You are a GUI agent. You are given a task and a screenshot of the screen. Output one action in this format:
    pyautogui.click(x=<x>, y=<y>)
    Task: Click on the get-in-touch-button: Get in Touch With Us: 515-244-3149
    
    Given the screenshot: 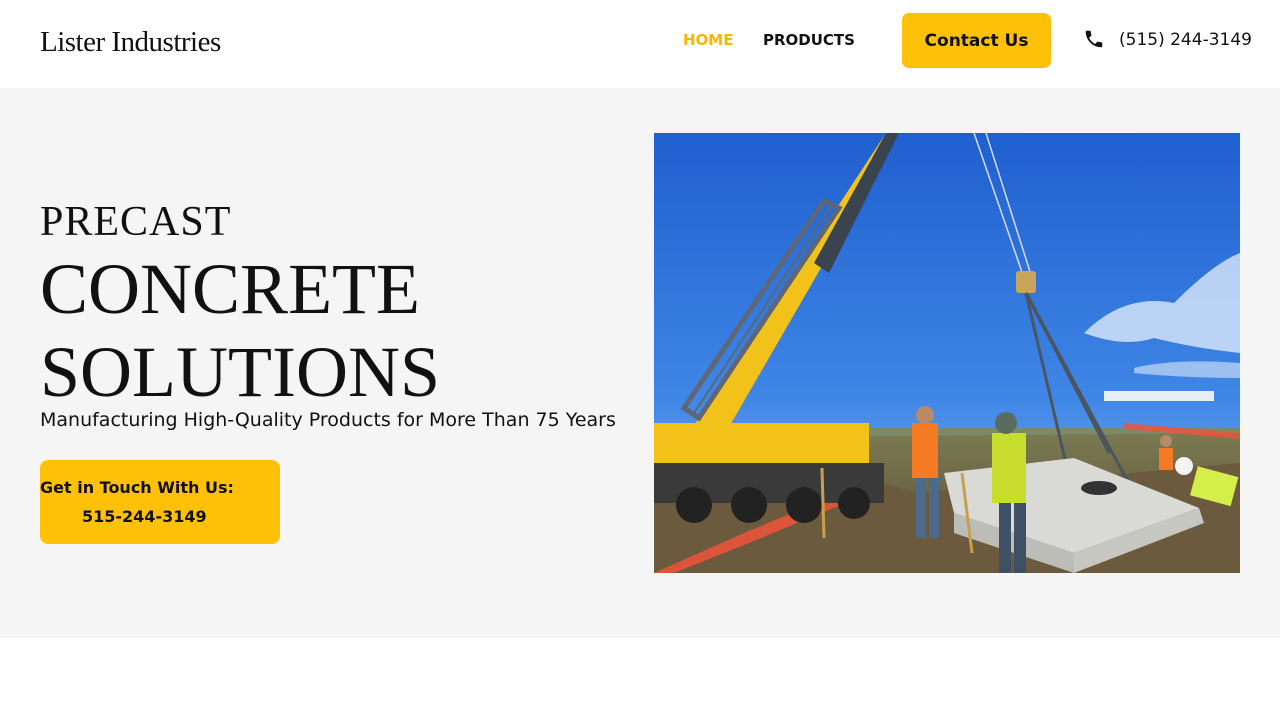 What is the action you would take?
    pyautogui.click(x=160, y=502)
    